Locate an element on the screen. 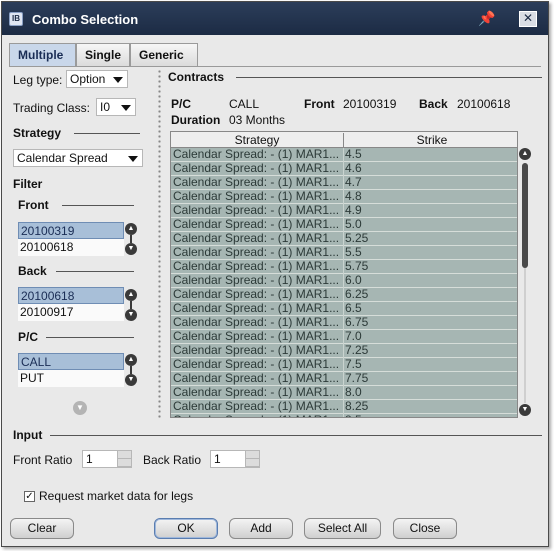  table-row: Calendar Spread: - (1) MAR1... 5.75 is located at coordinates (344, 267).